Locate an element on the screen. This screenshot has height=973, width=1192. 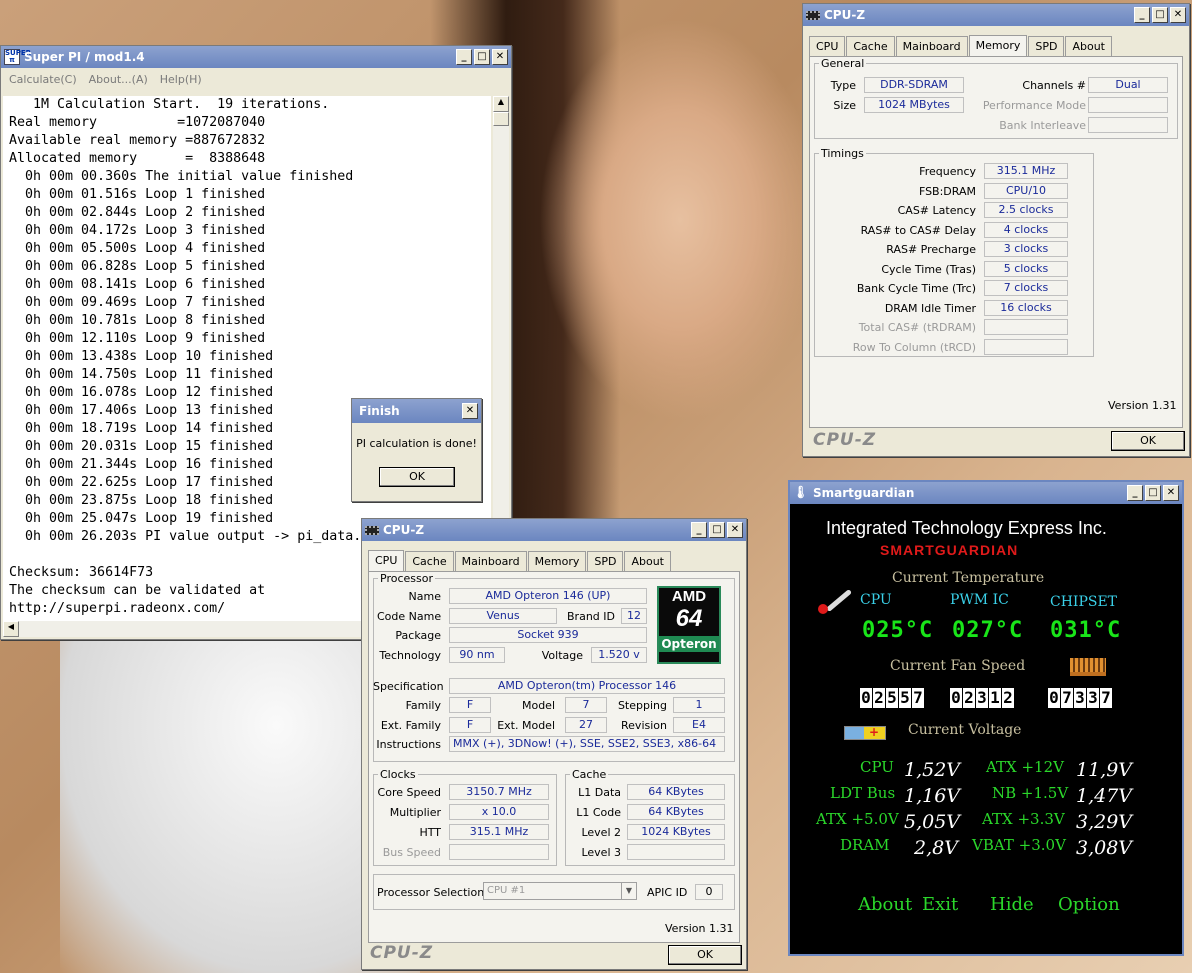
channels-value: Dual is located at coordinates (1128, 85).